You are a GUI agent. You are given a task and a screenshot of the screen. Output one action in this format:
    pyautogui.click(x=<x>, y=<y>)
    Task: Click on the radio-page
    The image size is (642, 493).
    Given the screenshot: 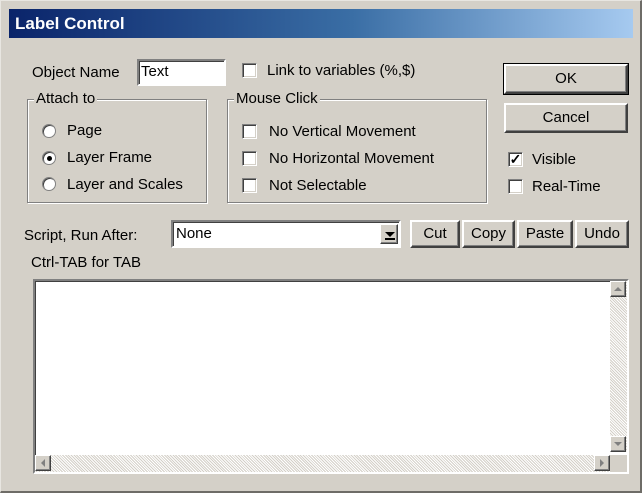 What is the action you would take?
    pyautogui.click(x=49, y=131)
    